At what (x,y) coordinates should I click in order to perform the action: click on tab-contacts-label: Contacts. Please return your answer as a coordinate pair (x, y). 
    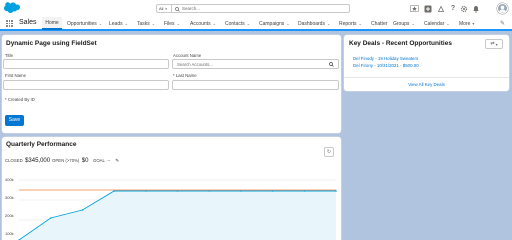
    Looking at the image, I should click on (235, 23).